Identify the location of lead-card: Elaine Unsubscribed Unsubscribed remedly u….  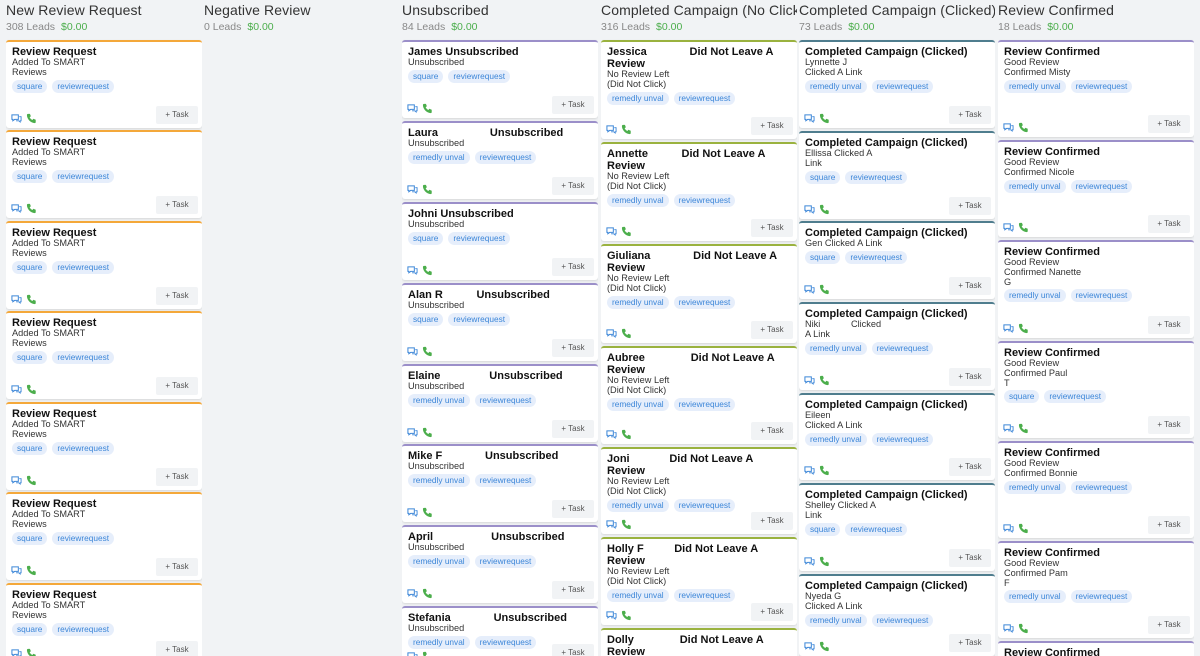
(500, 403).